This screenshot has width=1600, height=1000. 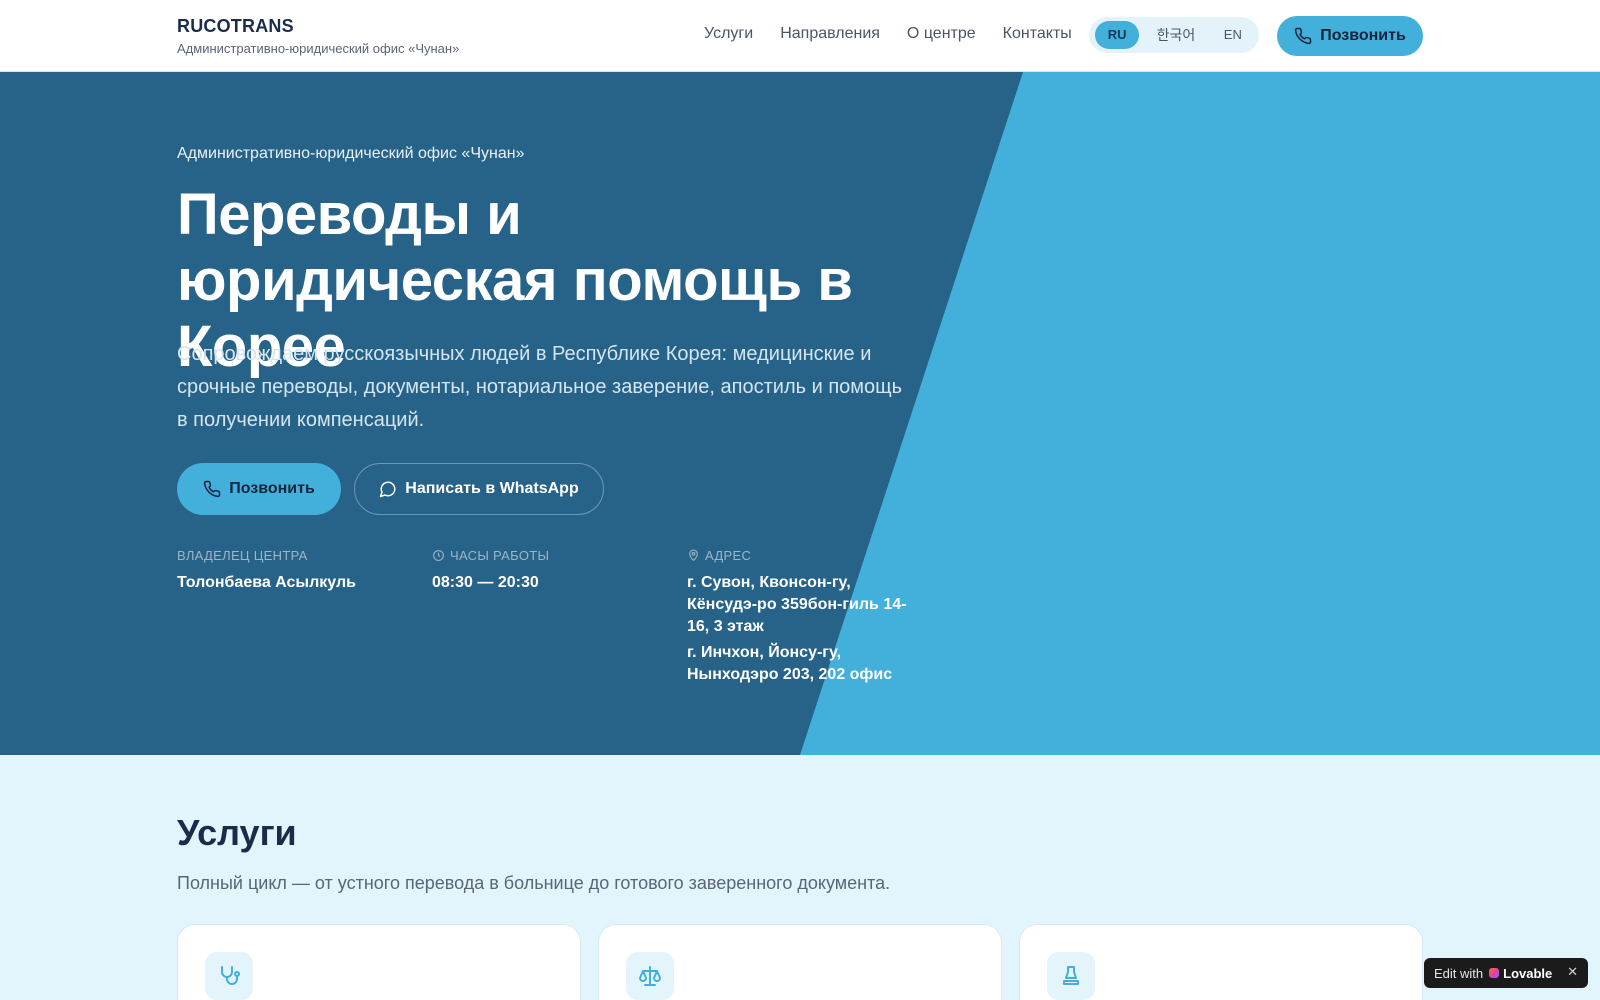 I want to click on lang-option-ru: RU, so click(x=1117, y=35).